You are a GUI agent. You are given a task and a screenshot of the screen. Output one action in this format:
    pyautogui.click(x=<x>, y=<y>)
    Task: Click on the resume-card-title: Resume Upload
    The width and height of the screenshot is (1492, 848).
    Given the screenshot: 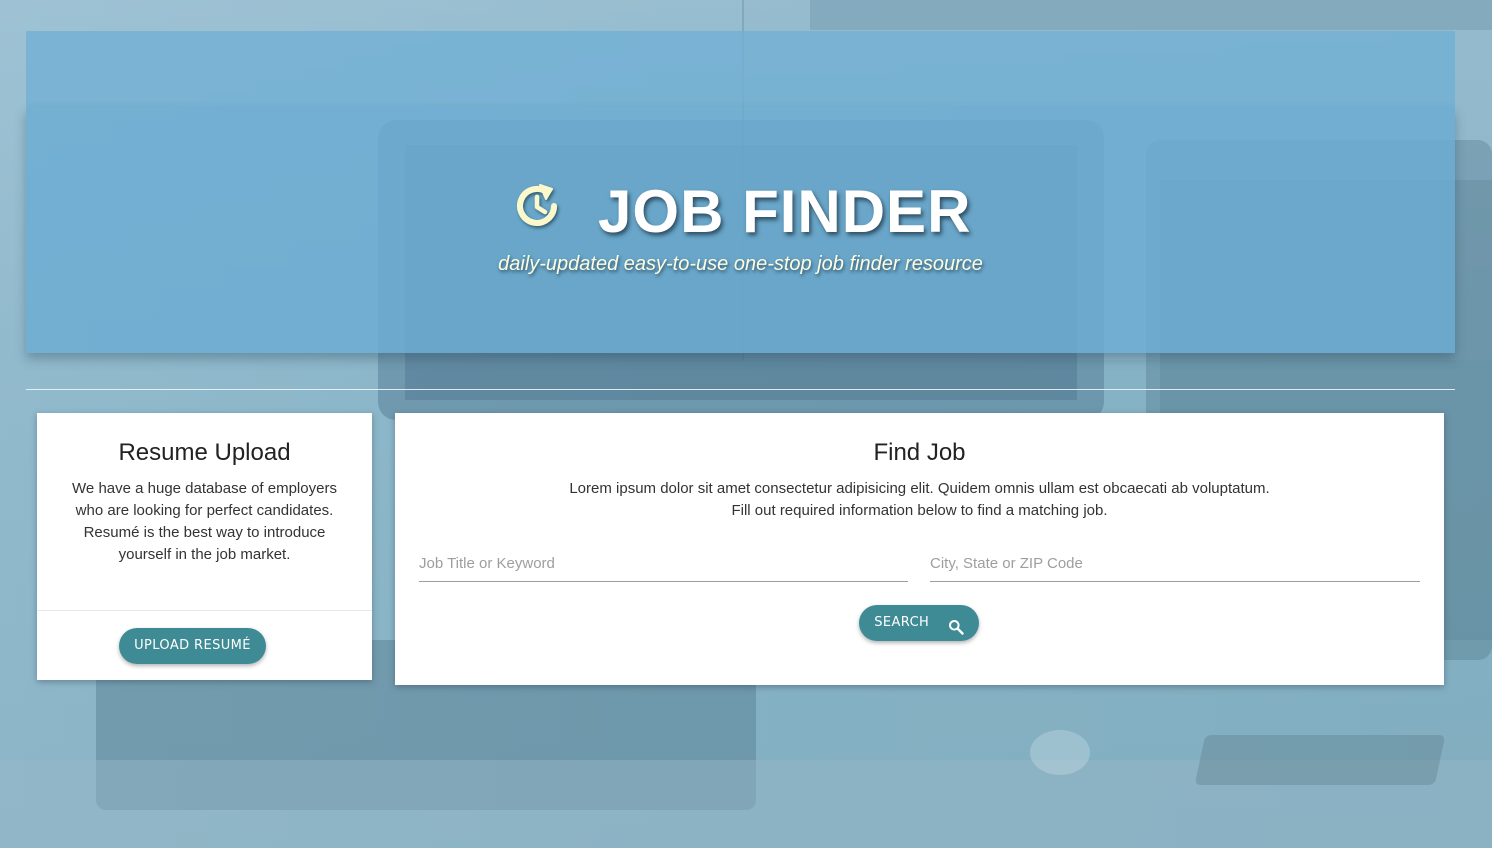 What is the action you would take?
    pyautogui.click(x=204, y=452)
    